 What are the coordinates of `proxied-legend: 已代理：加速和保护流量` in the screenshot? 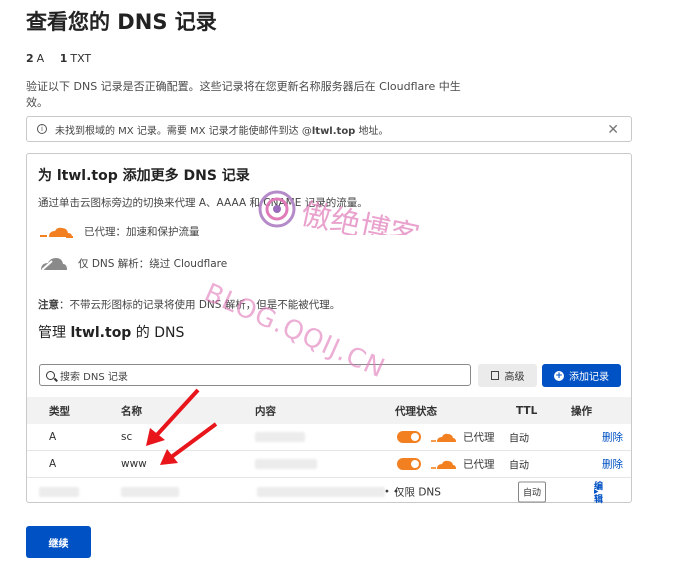 It's located at (120, 231).